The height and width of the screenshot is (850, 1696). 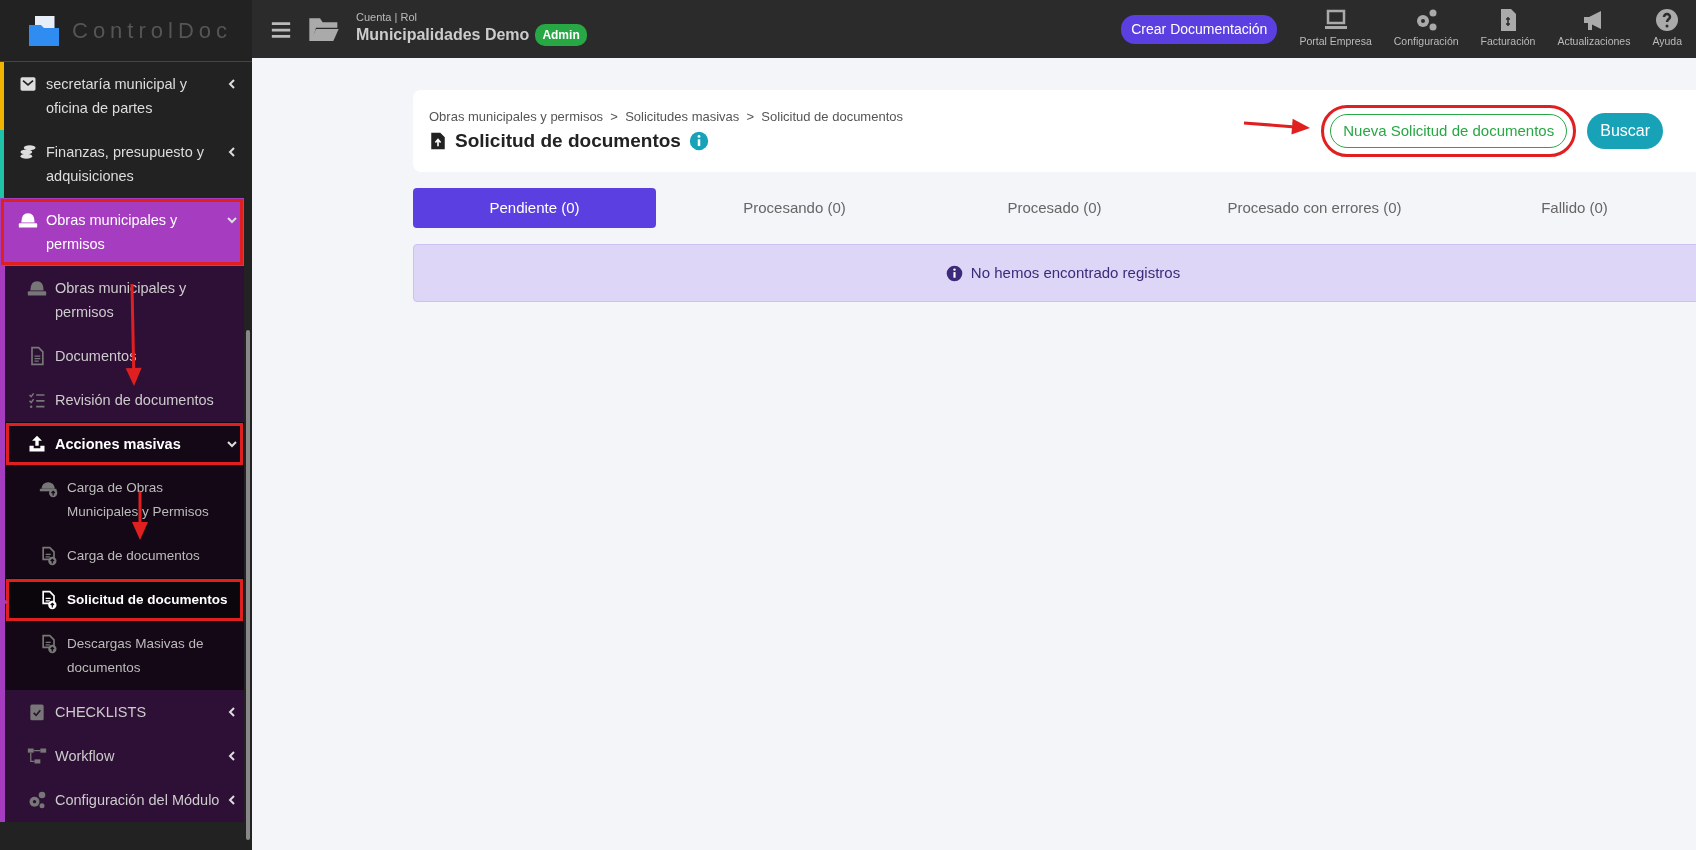 I want to click on workflow-icon, so click(x=37, y=756).